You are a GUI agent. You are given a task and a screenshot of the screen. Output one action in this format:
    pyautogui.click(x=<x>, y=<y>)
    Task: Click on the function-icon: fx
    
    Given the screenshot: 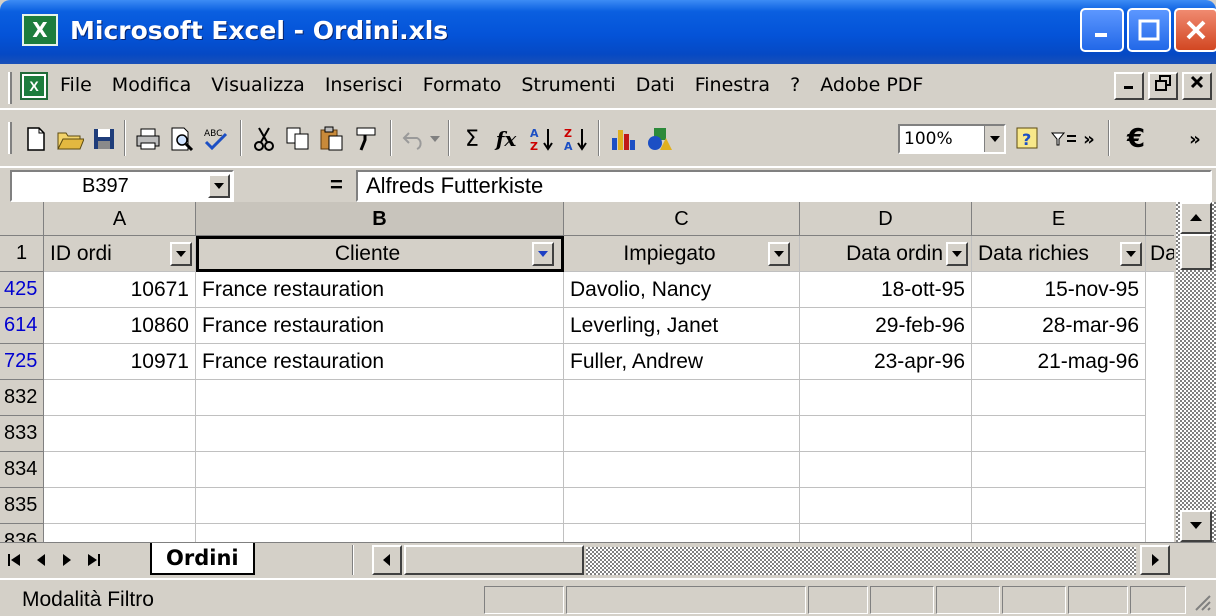 What is the action you would take?
    pyautogui.click(x=506, y=139)
    